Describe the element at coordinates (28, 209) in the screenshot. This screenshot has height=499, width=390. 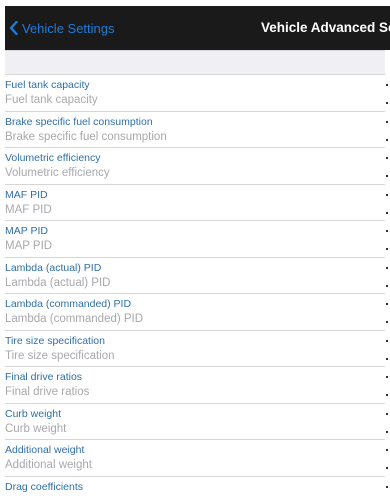
I see `row-subtitle: MAF PID` at that location.